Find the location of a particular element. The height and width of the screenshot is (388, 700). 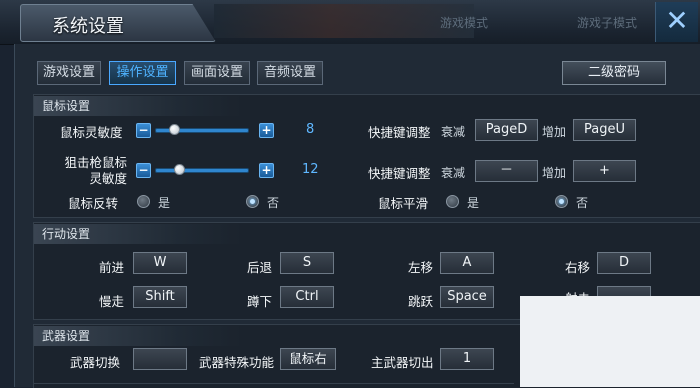

secondary-password-button: 二级密码 is located at coordinates (614, 73).